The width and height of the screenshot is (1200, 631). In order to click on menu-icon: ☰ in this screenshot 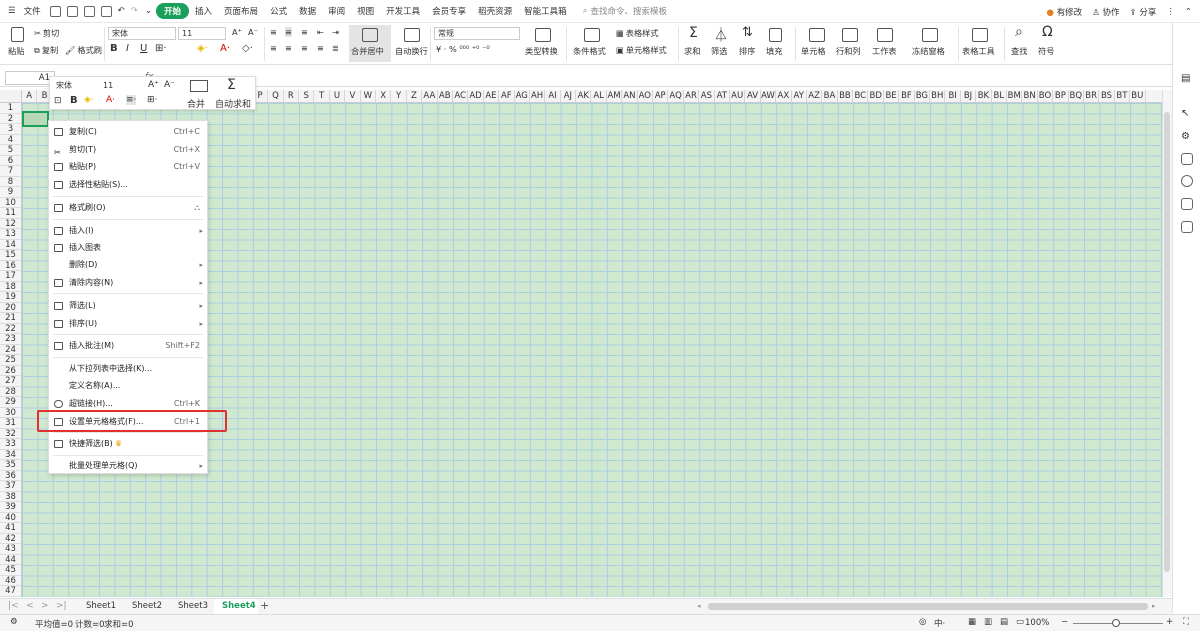, I will do `click(9, 11)`.